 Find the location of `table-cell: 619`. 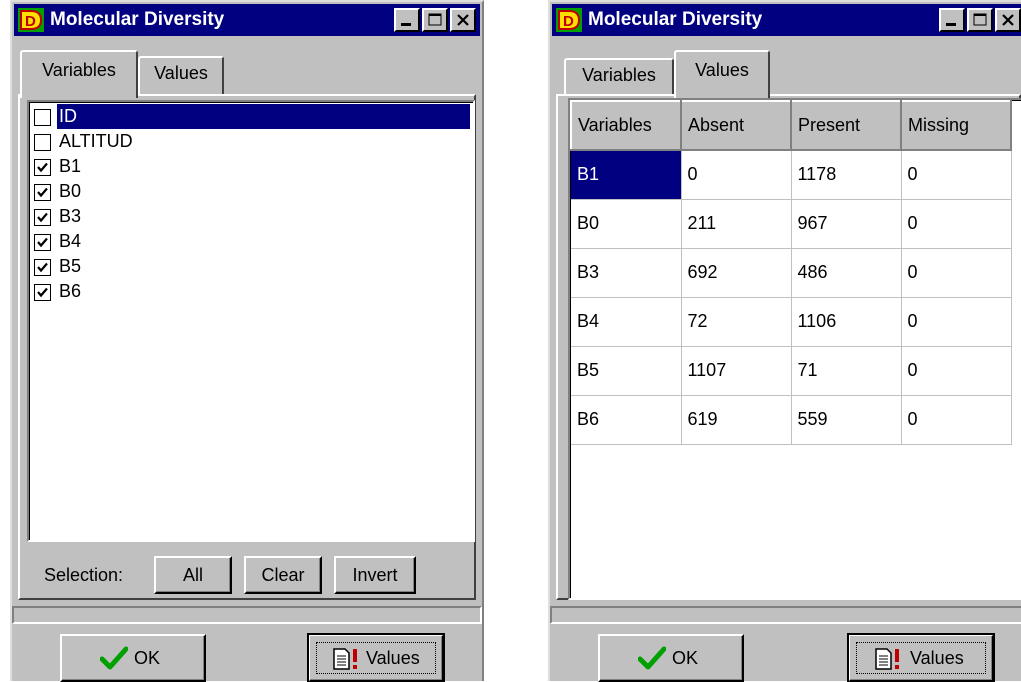

table-cell: 619 is located at coordinates (736, 420).